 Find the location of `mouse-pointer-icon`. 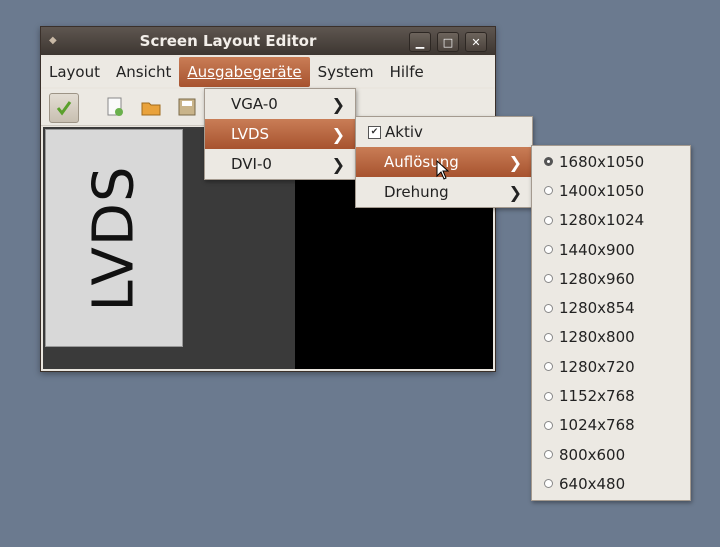

mouse-pointer-icon is located at coordinates (443, 170).